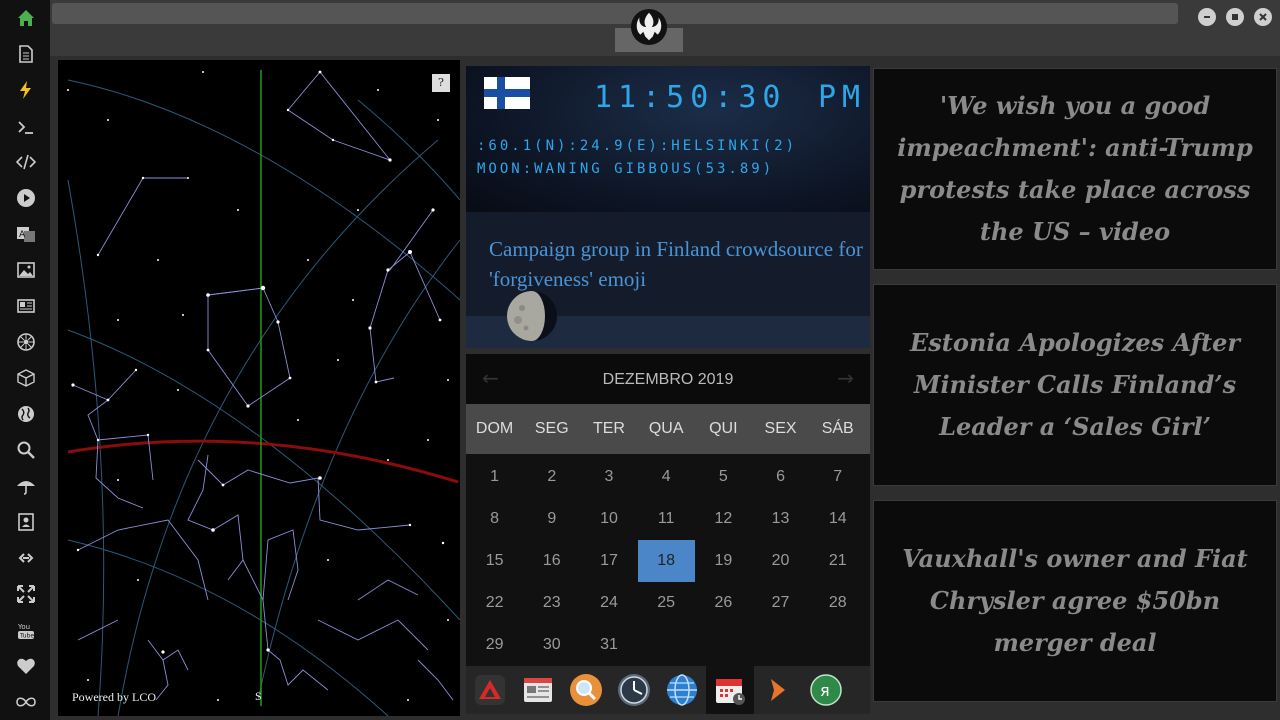 The image size is (1280, 720). I want to click on calendar-day-today: 18, so click(666, 561).